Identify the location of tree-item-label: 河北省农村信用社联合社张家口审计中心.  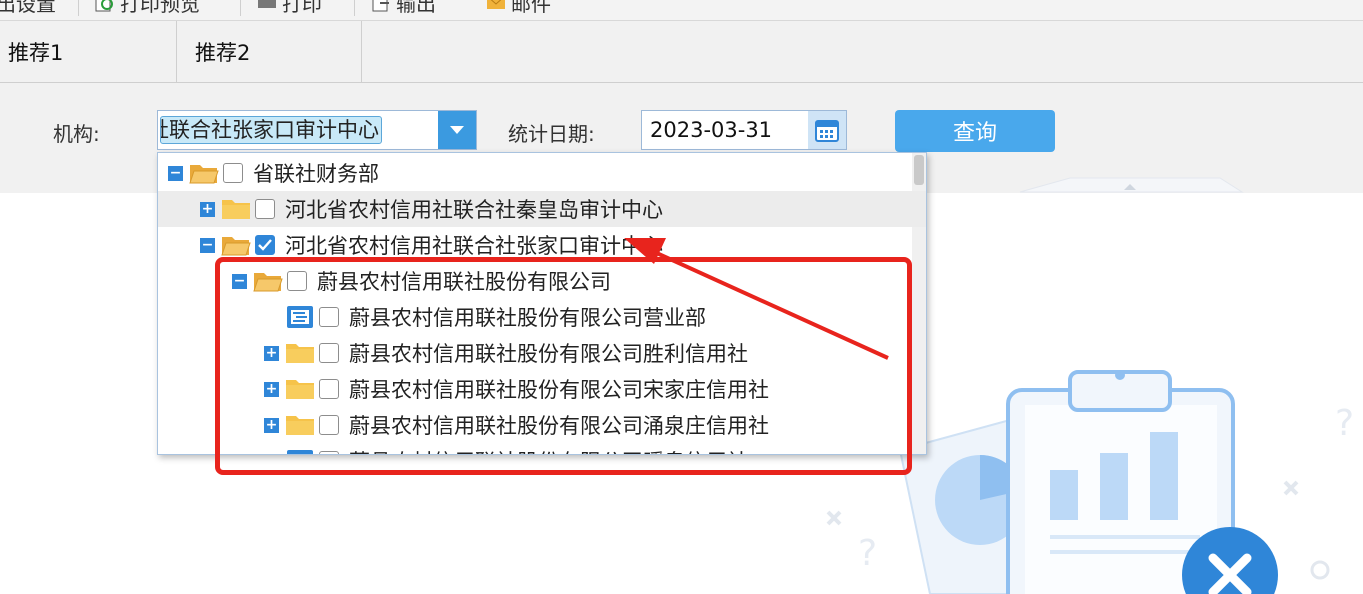
(474, 246).